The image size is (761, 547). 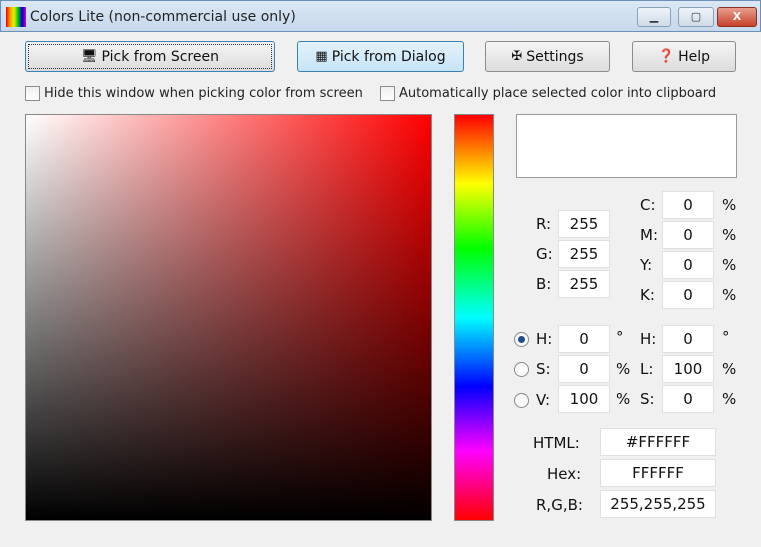 What do you see at coordinates (521, 400) in the screenshot?
I see `hsv-v-radio` at bounding box center [521, 400].